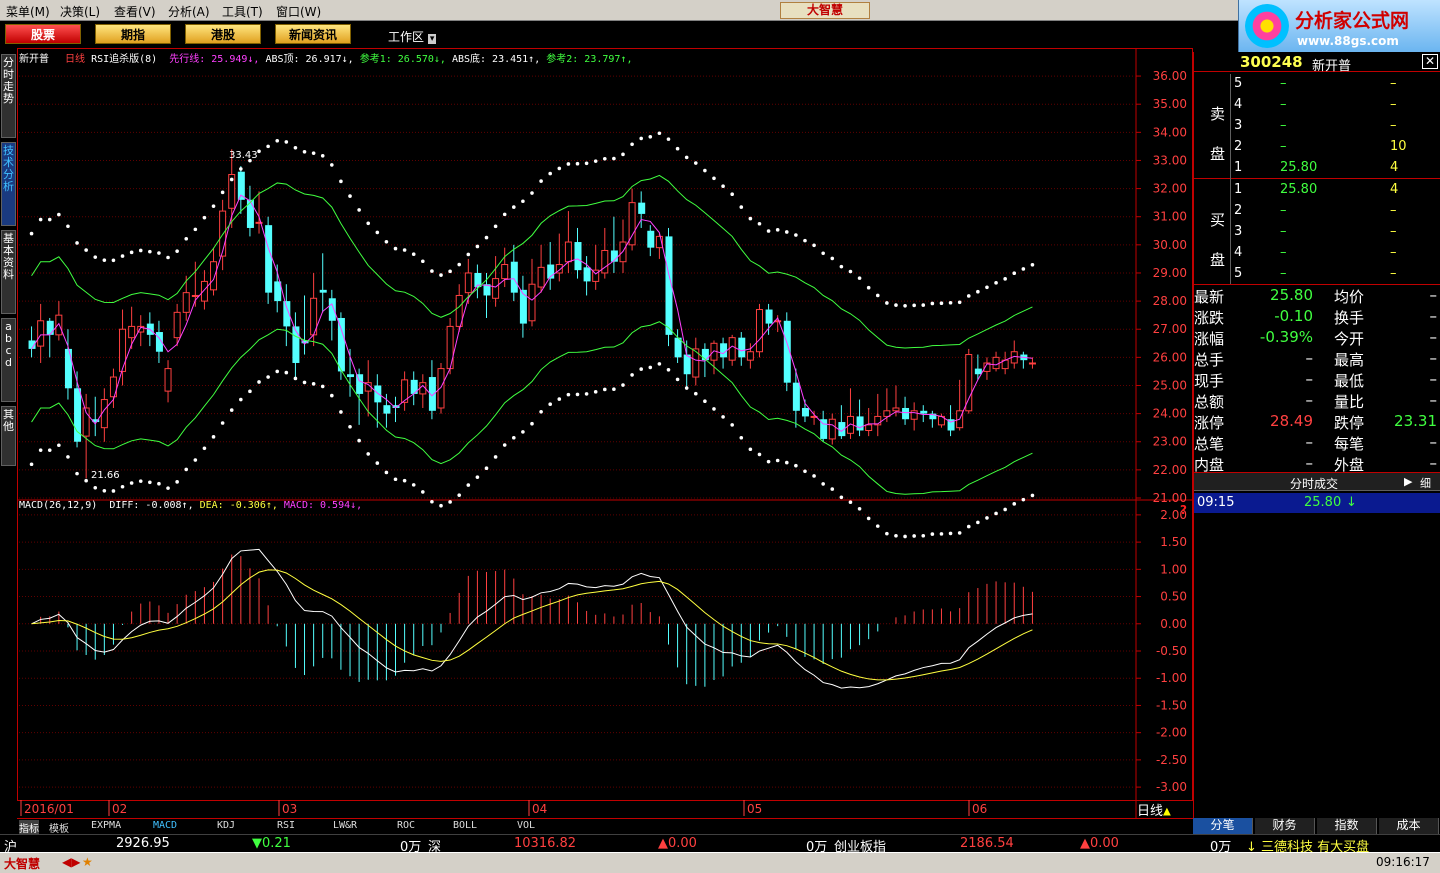 The image size is (1440, 873). Describe the element at coordinates (28, 11) in the screenshot. I see `menu-item-main: 菜单(M)` at that location.